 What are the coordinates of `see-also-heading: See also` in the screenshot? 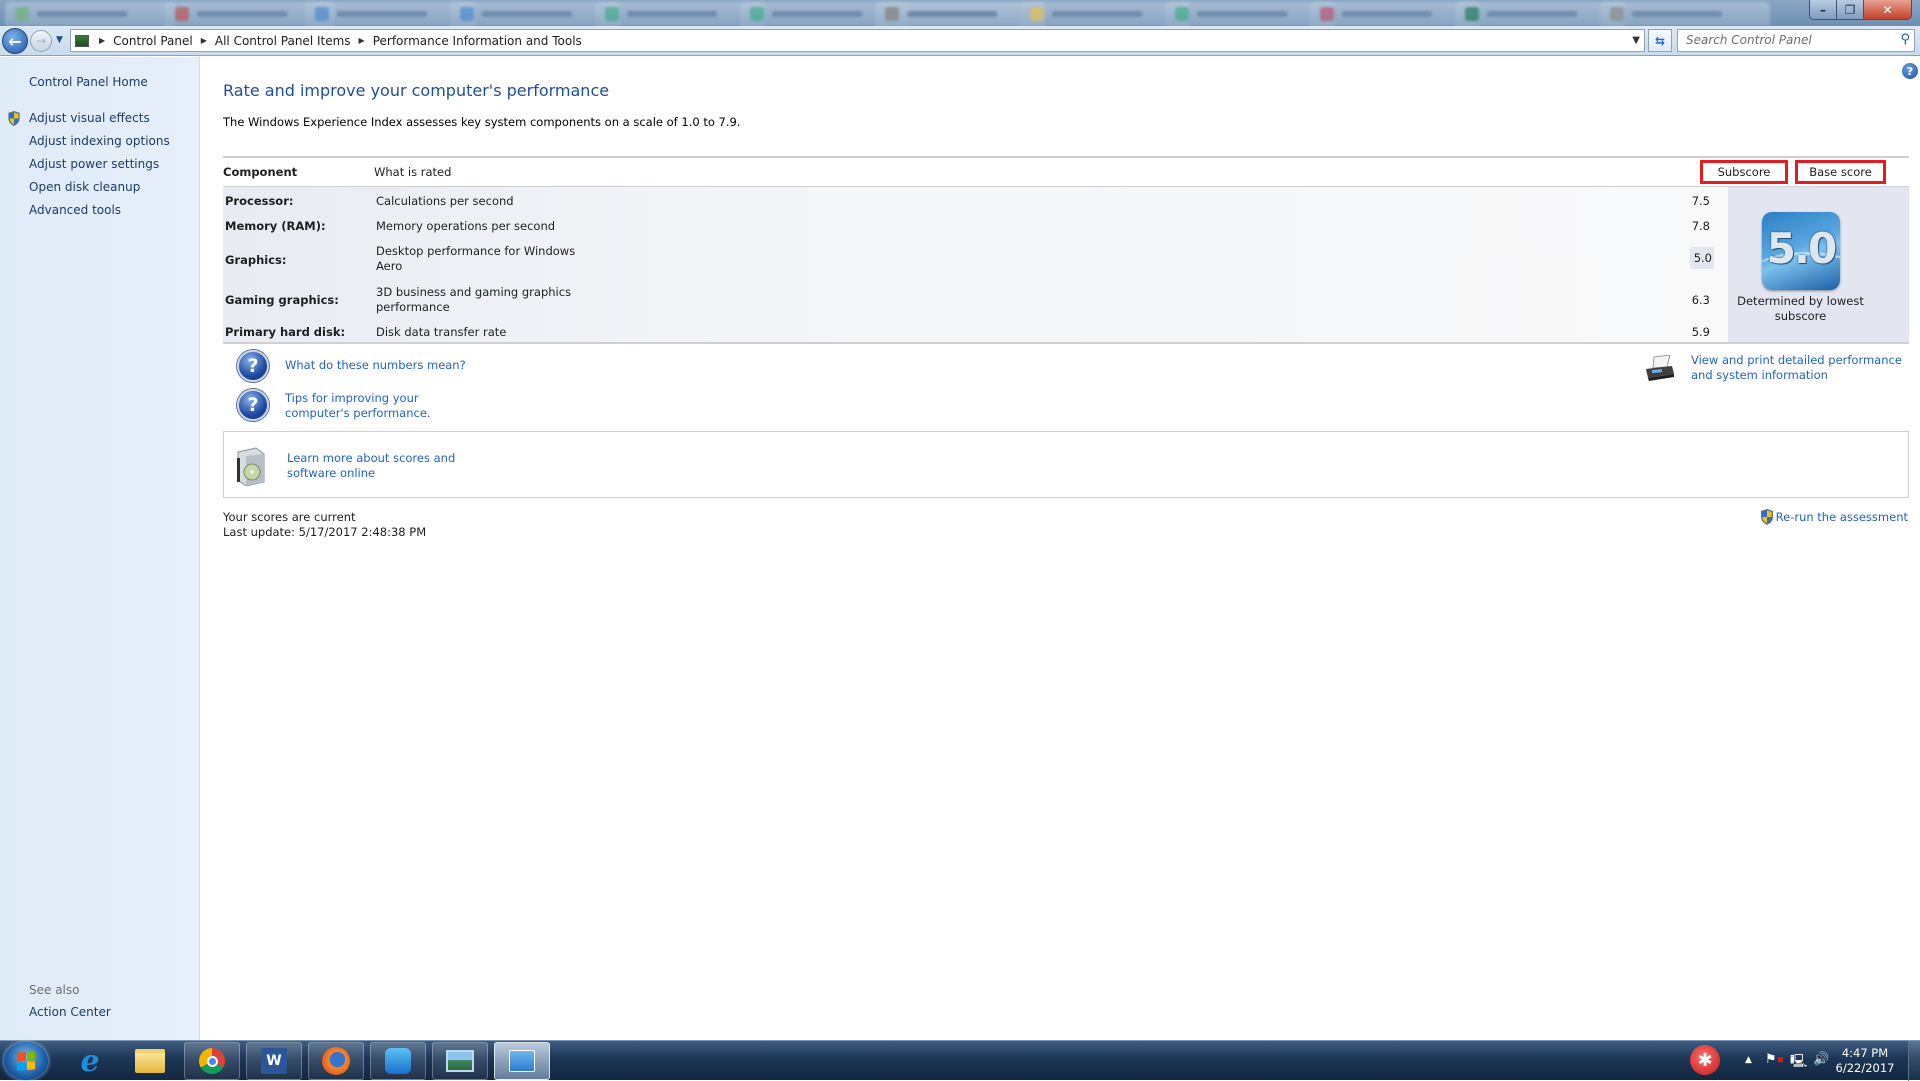 It's located at (54, 990).